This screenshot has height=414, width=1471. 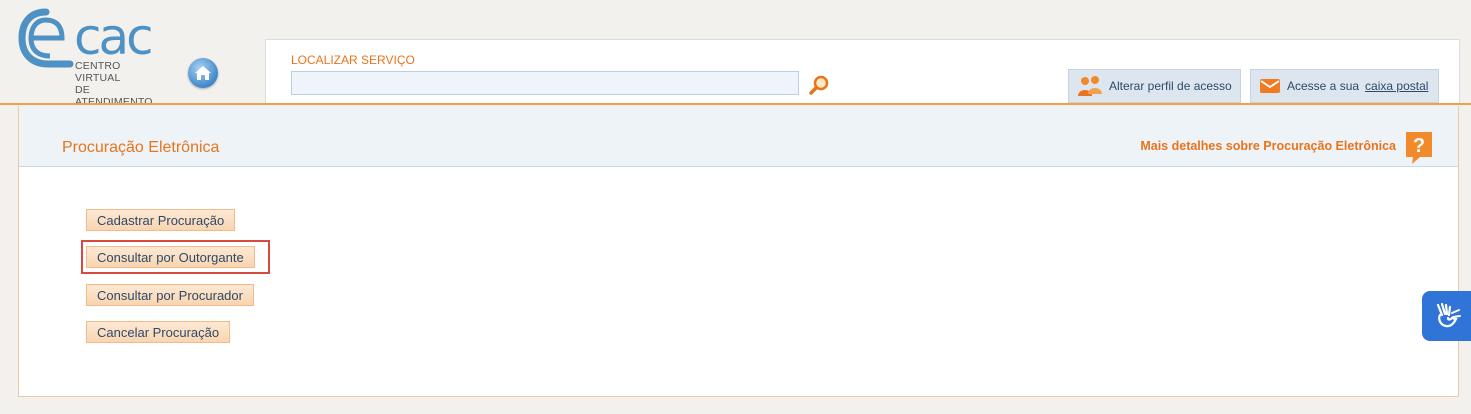 What do you see at coordinates (98, 72) in the screenshot?
I see `logo-subtitle-line1: CENTRO VIRTUAL` at bounding box center [98, 72].